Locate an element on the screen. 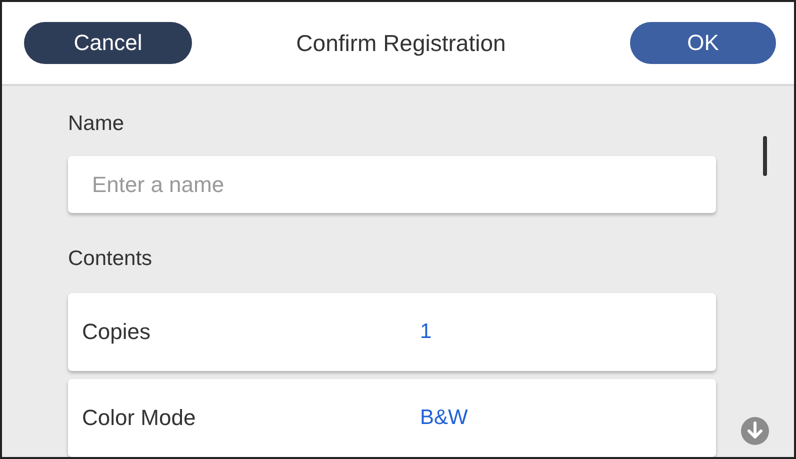 Image resolution: width=796 pixels, height=459 pixels. setting-label: Color Mode is located at coordinates (139, 418).